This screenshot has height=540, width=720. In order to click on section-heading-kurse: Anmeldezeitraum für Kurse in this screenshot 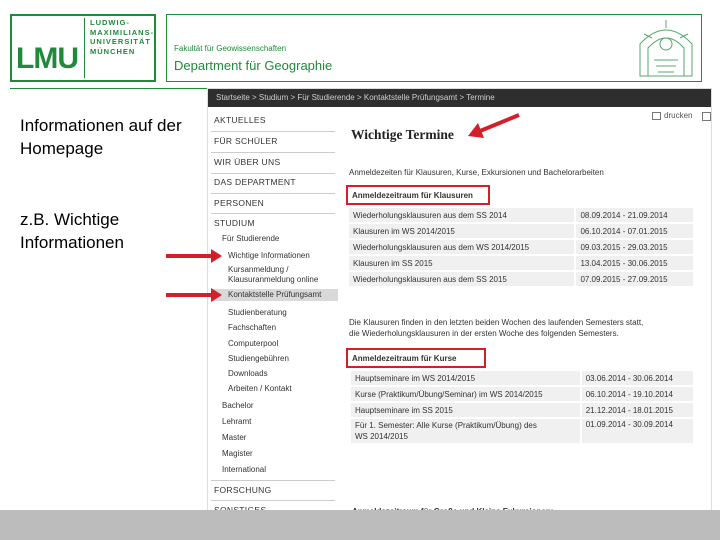, I will do `click(404, 358)`.